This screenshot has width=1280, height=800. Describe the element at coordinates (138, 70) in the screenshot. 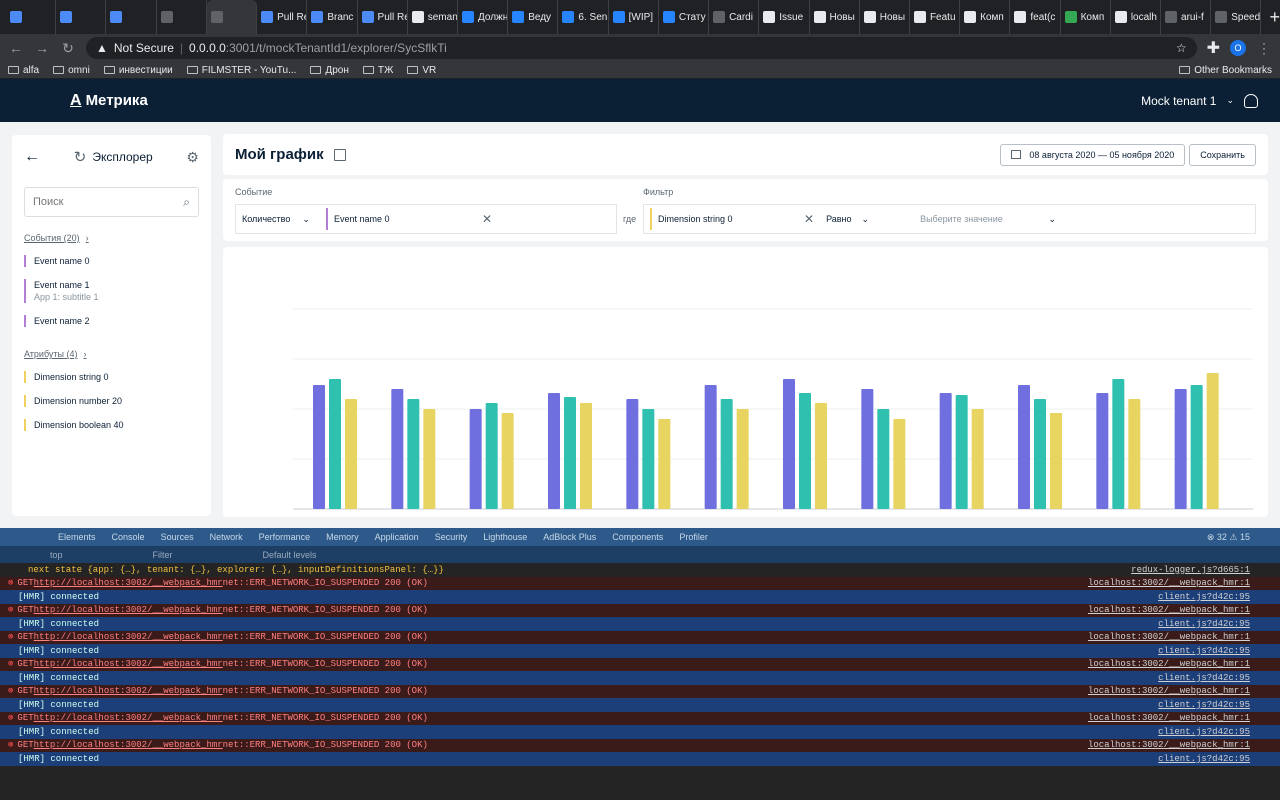

I see `bookmark-item: инвестиции` at that location.